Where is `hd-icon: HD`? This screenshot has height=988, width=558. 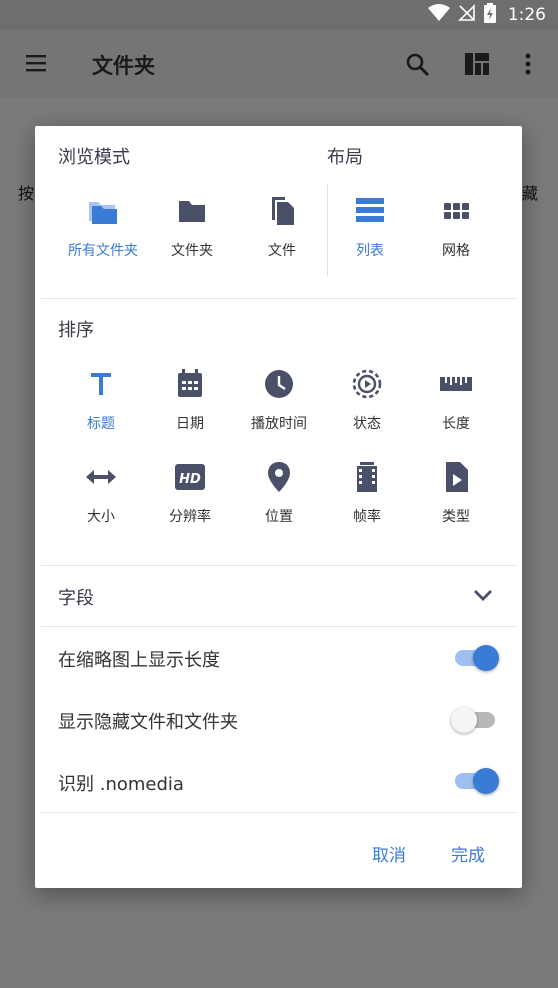
hd-icon: HD is located at coordinates (190, 477).